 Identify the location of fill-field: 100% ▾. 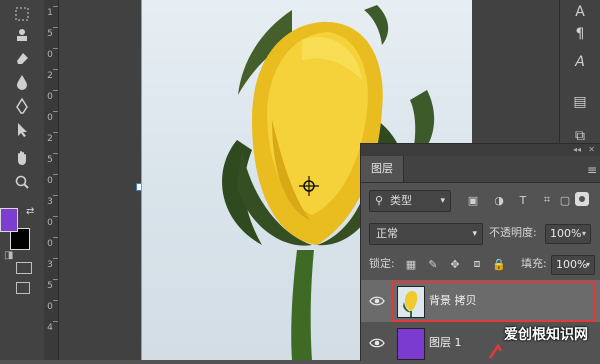
(573, 265).